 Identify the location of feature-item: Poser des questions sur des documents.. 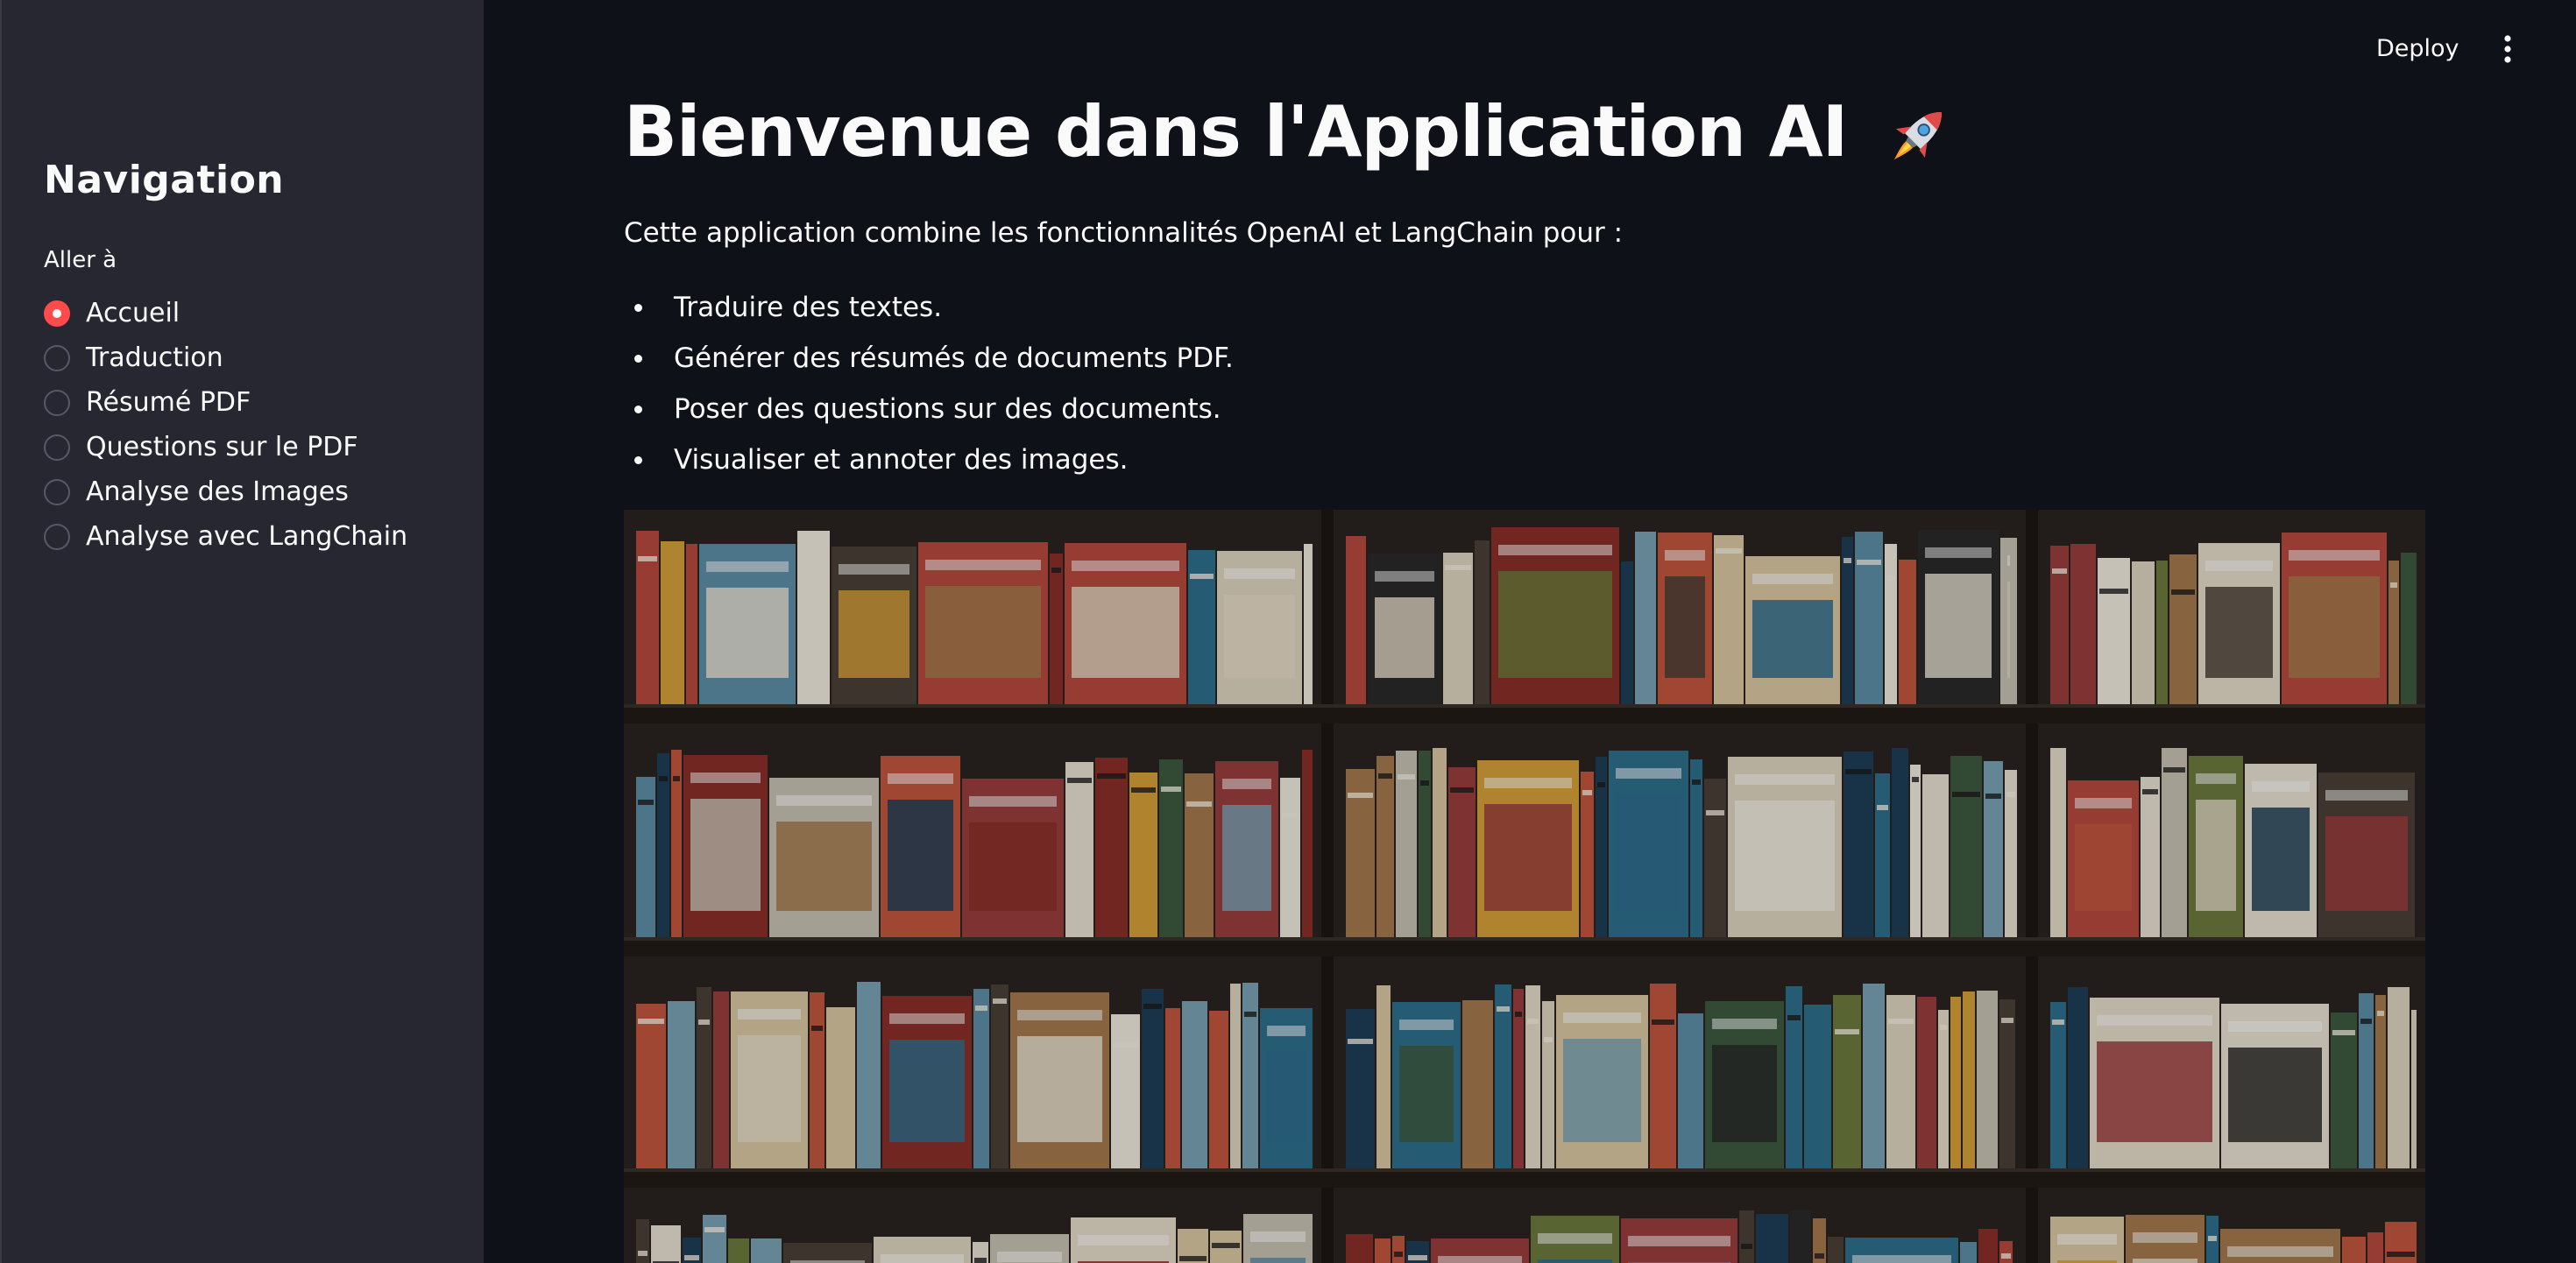
(929, 409).